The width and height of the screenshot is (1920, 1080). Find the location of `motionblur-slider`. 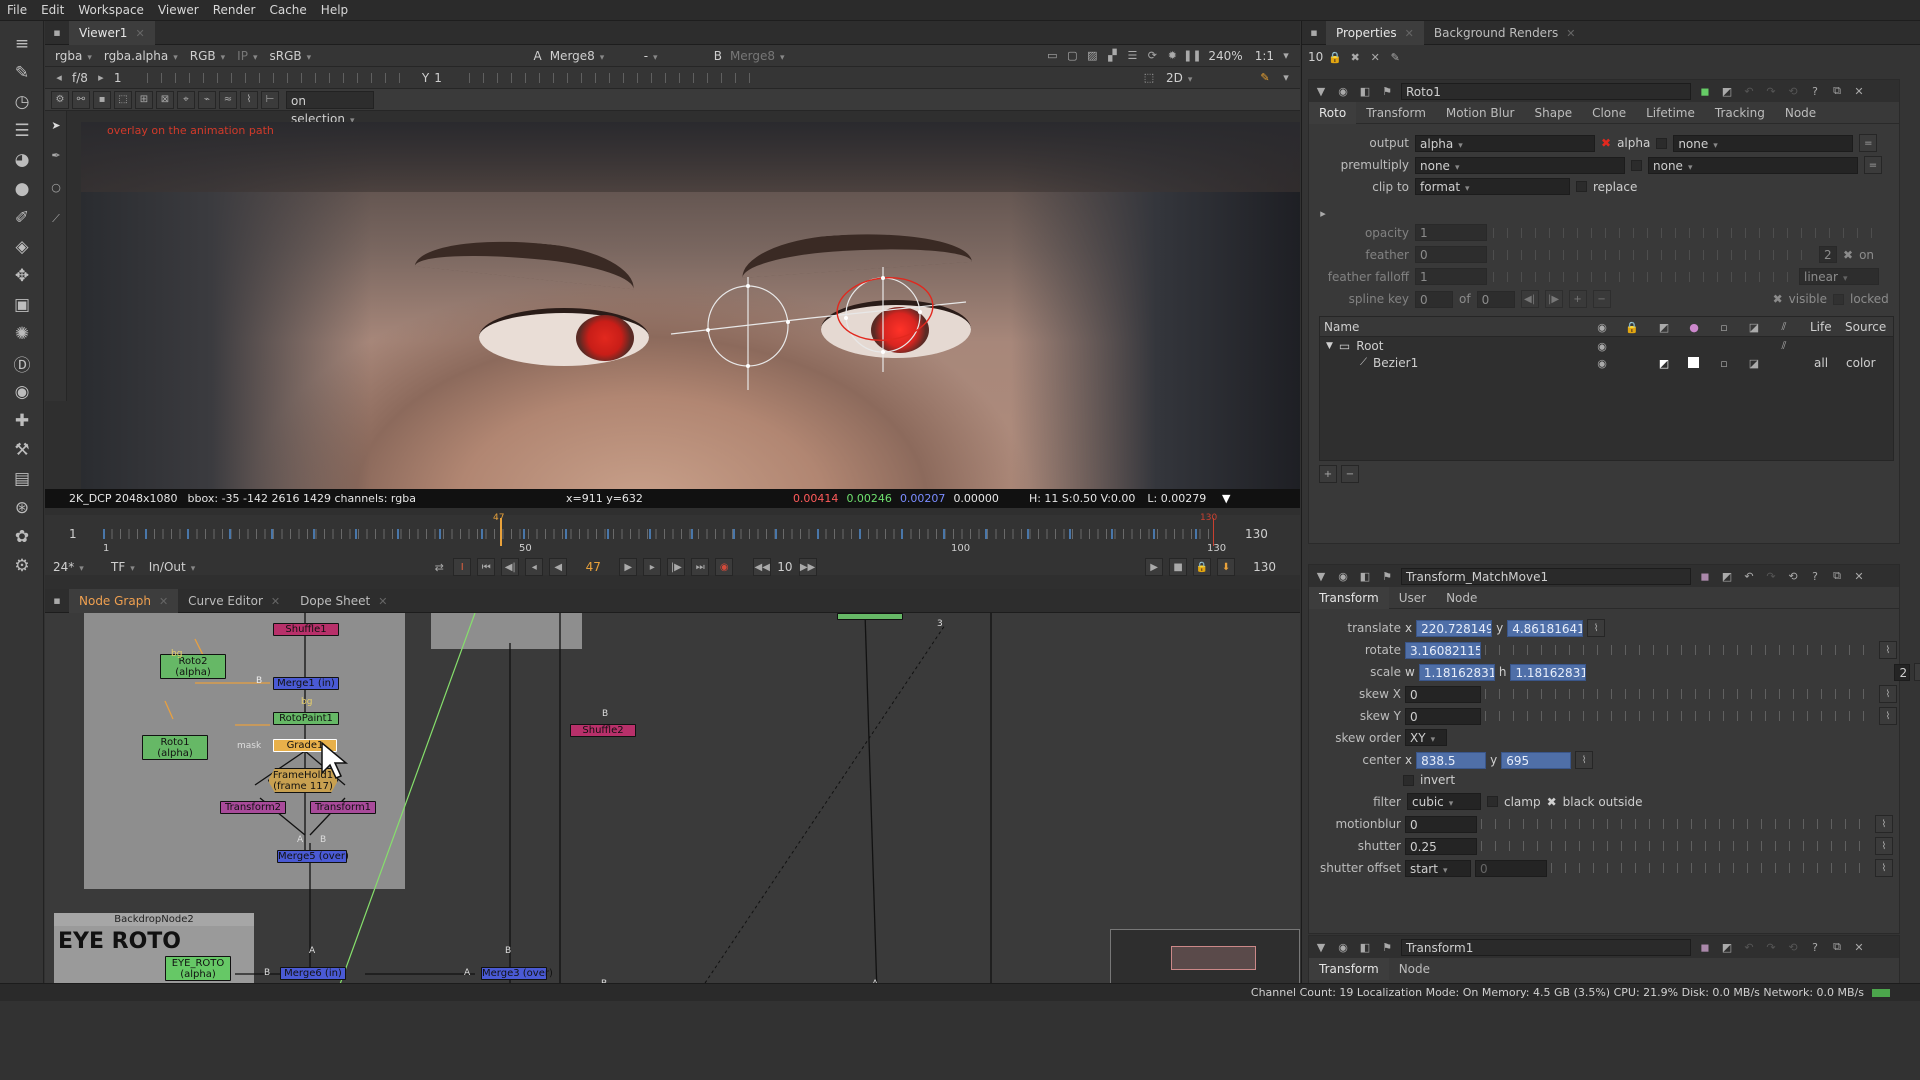

motionblur-slider is located at coordinates (1676, 824).